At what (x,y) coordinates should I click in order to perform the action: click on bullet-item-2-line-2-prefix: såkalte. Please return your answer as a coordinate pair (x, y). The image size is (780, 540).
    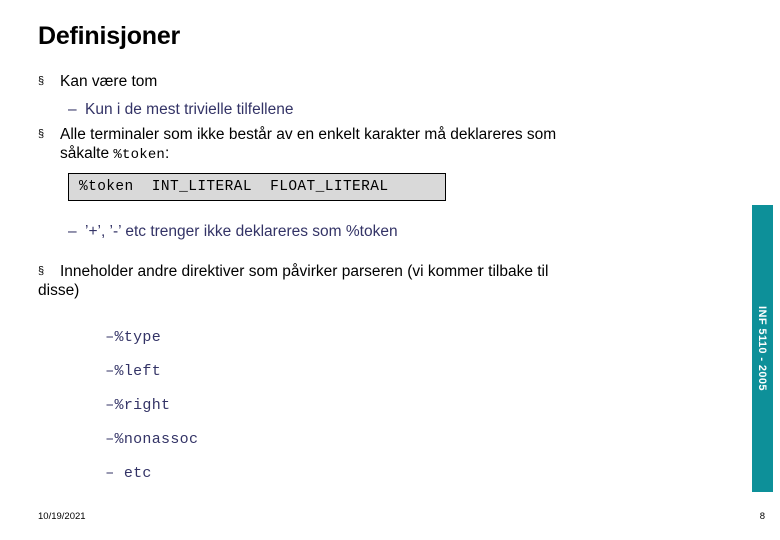
    Looking at the image, I should click on (87, 153).